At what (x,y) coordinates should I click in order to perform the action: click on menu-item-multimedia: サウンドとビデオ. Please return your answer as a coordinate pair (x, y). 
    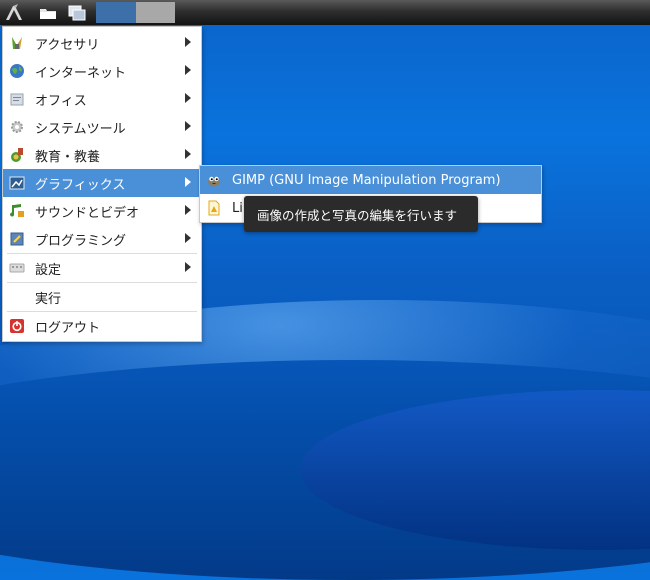
    Looking at the image, I should click on (102, 211).